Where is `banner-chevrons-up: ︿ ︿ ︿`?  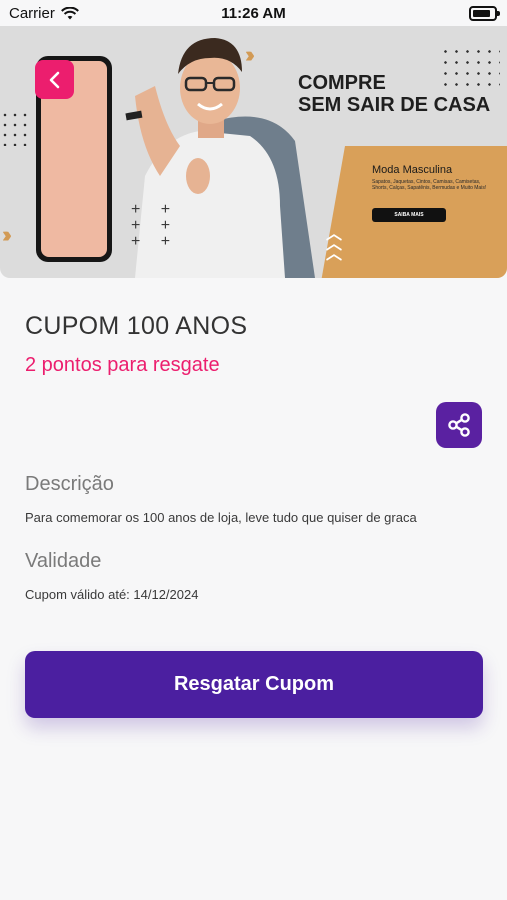
banner-chevrons-up: ︿ ︿ ︿ is located at coordinates (334, 244).